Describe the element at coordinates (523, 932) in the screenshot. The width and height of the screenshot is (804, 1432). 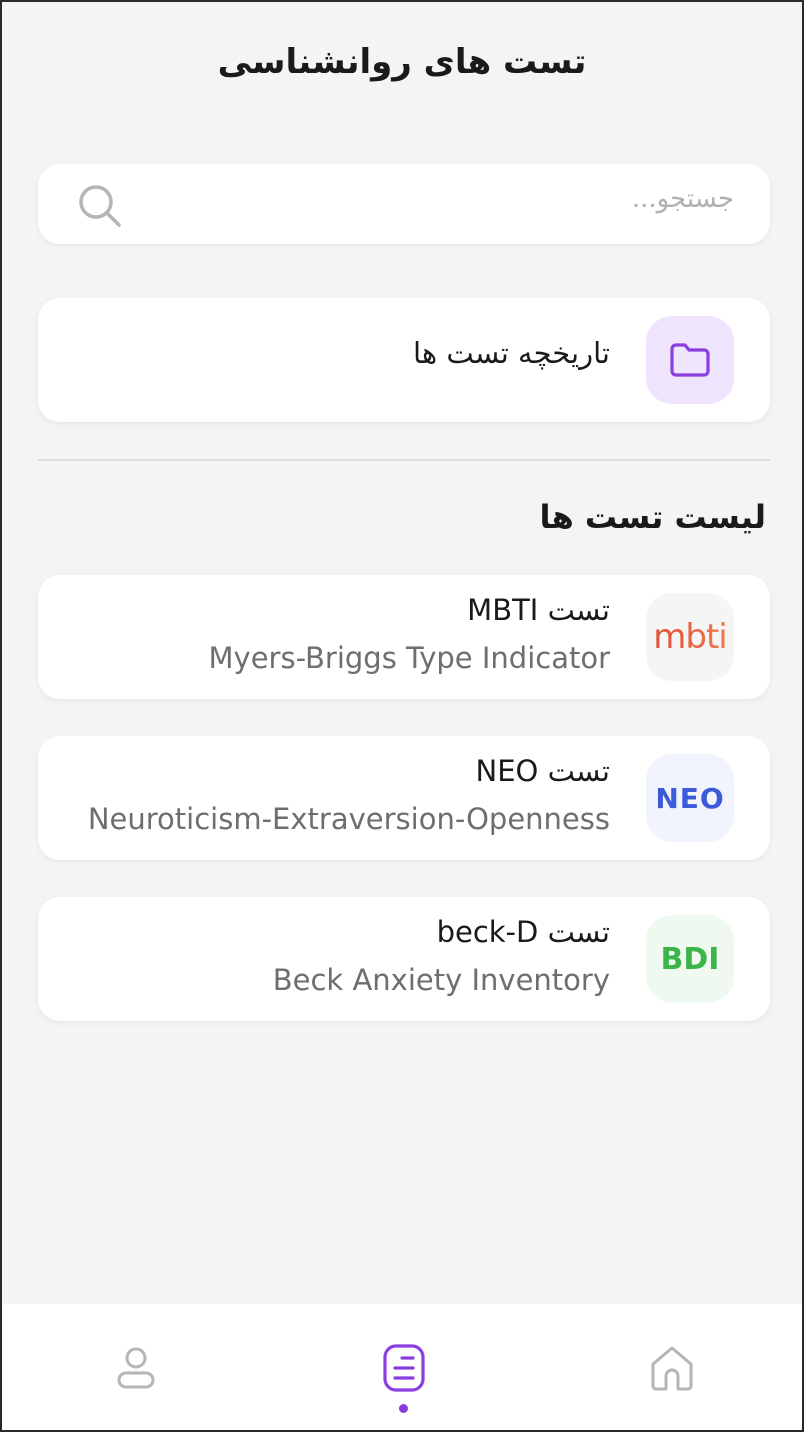
I see `test-title: تست beck-D` at that location.